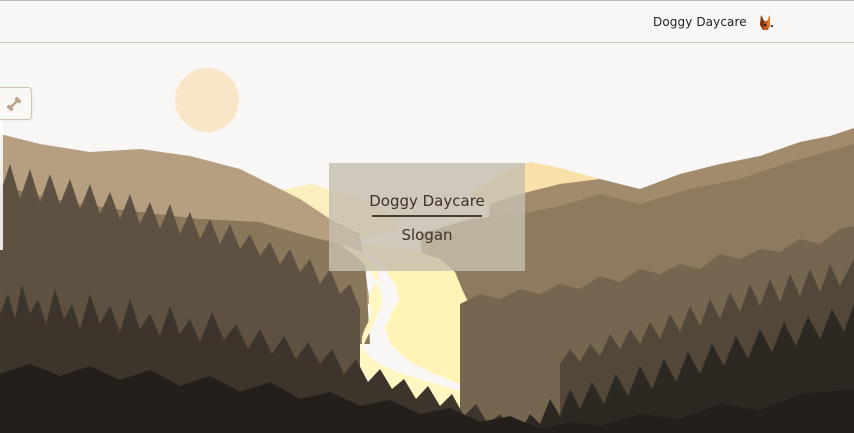 This screenshot has height=433, width=854. I want to click on bone-icon, so click(14, 104).